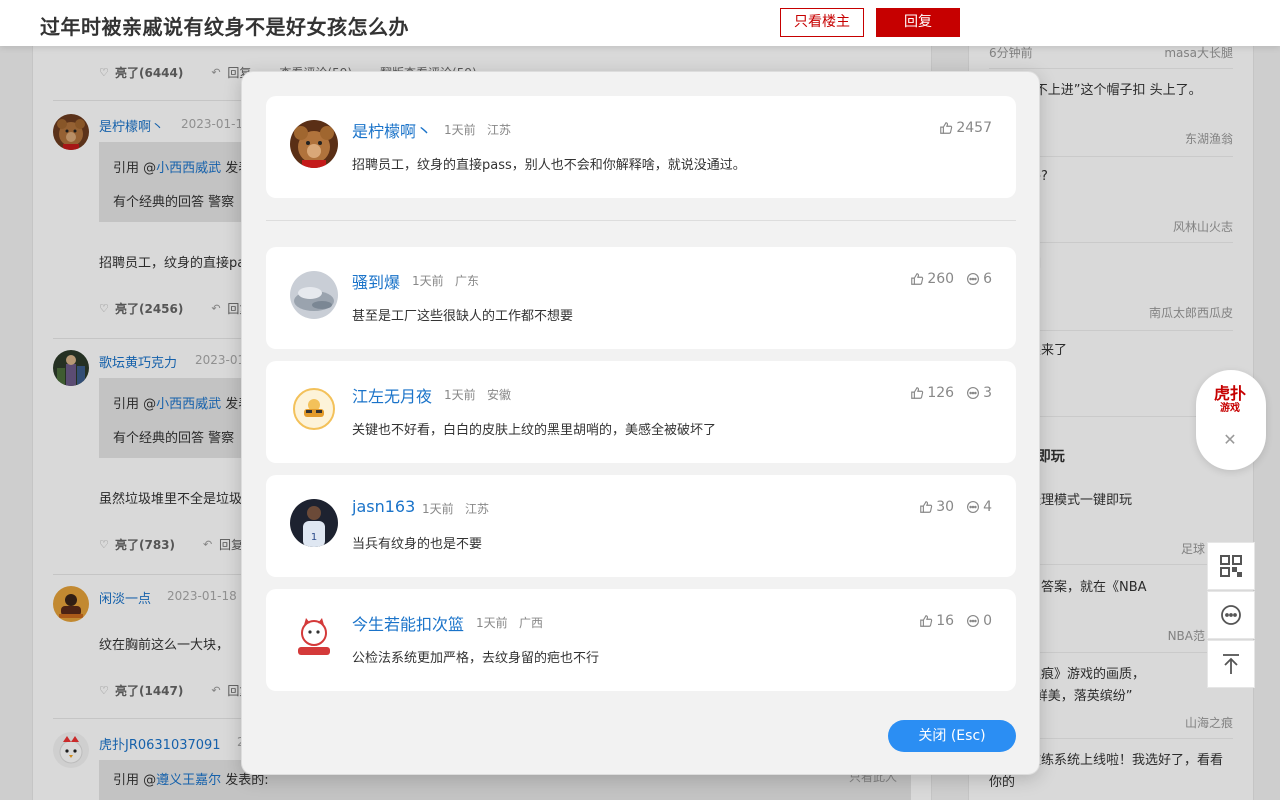 The width and height of the screenshot is (1280, 800). Describe the element at coordinates (641, 298) in the screenshot. I see `reply-item: 骚到爆 1天前 广东 甚至是工厂这些很缺人的工作都不想要 260 6` at that location.